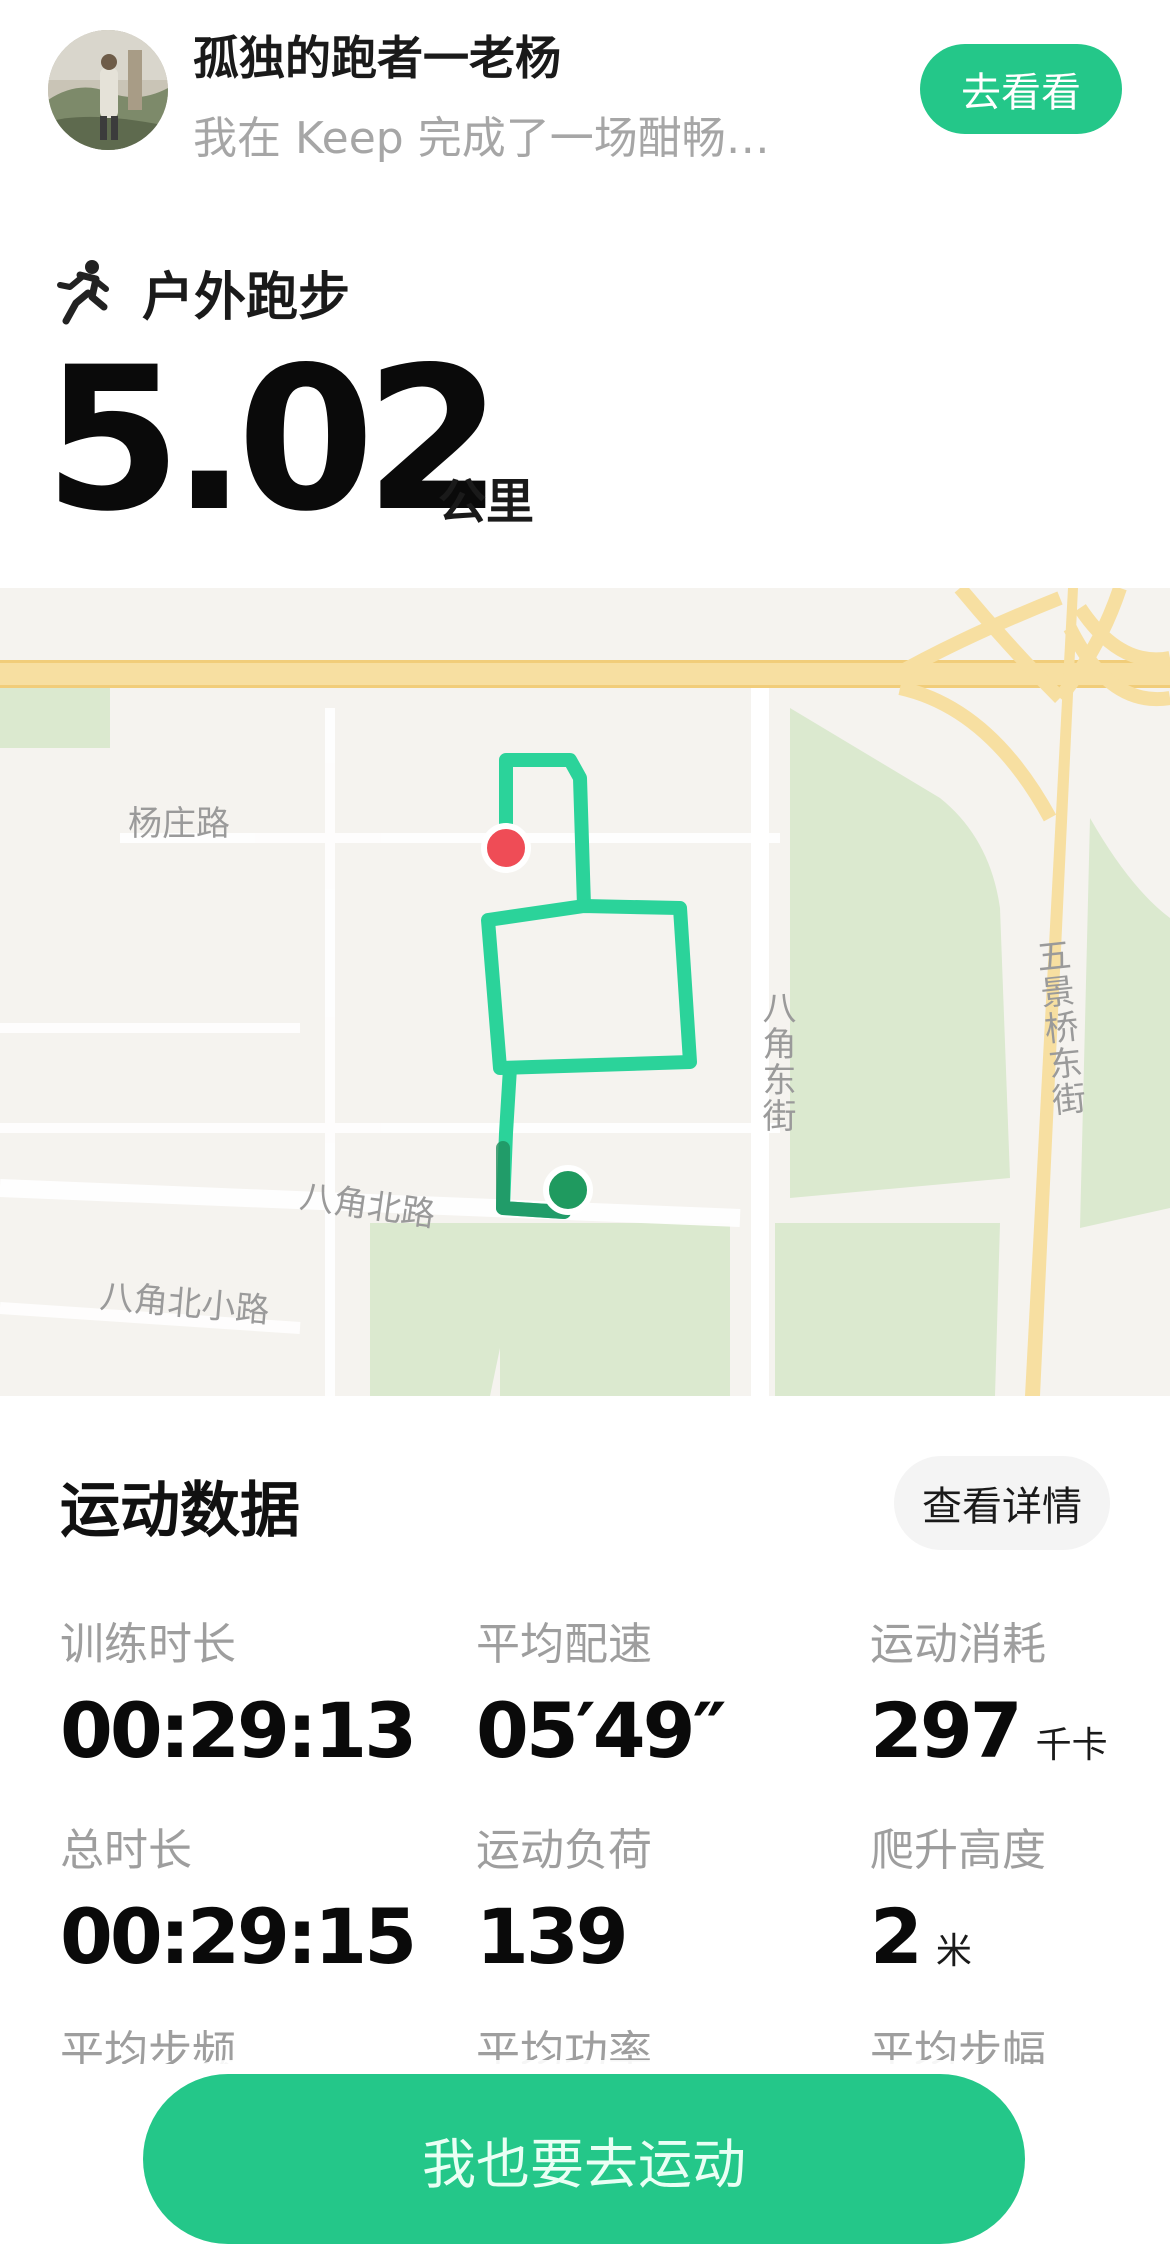 The image size is (1170, 2259). What do you see at coordinates (958, 1644) in the screenshot?
I see `stat-label: 运动消耗` at bounding box center [958, 1644].